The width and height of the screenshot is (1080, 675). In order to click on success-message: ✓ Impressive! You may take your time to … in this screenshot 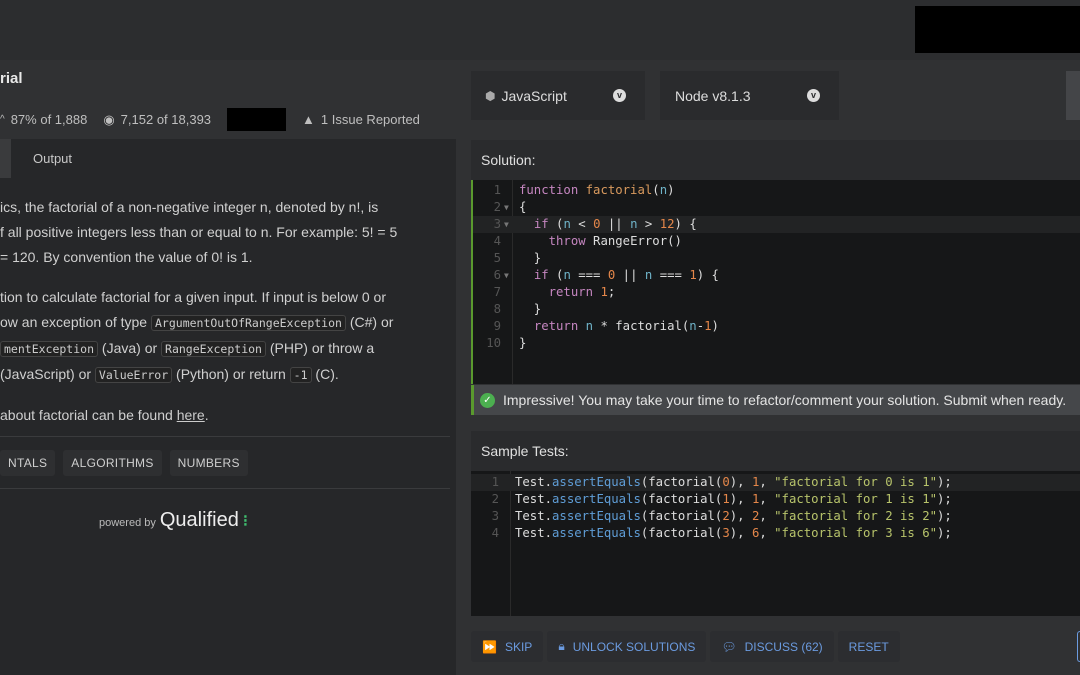, I will do `click(775, 400)`.